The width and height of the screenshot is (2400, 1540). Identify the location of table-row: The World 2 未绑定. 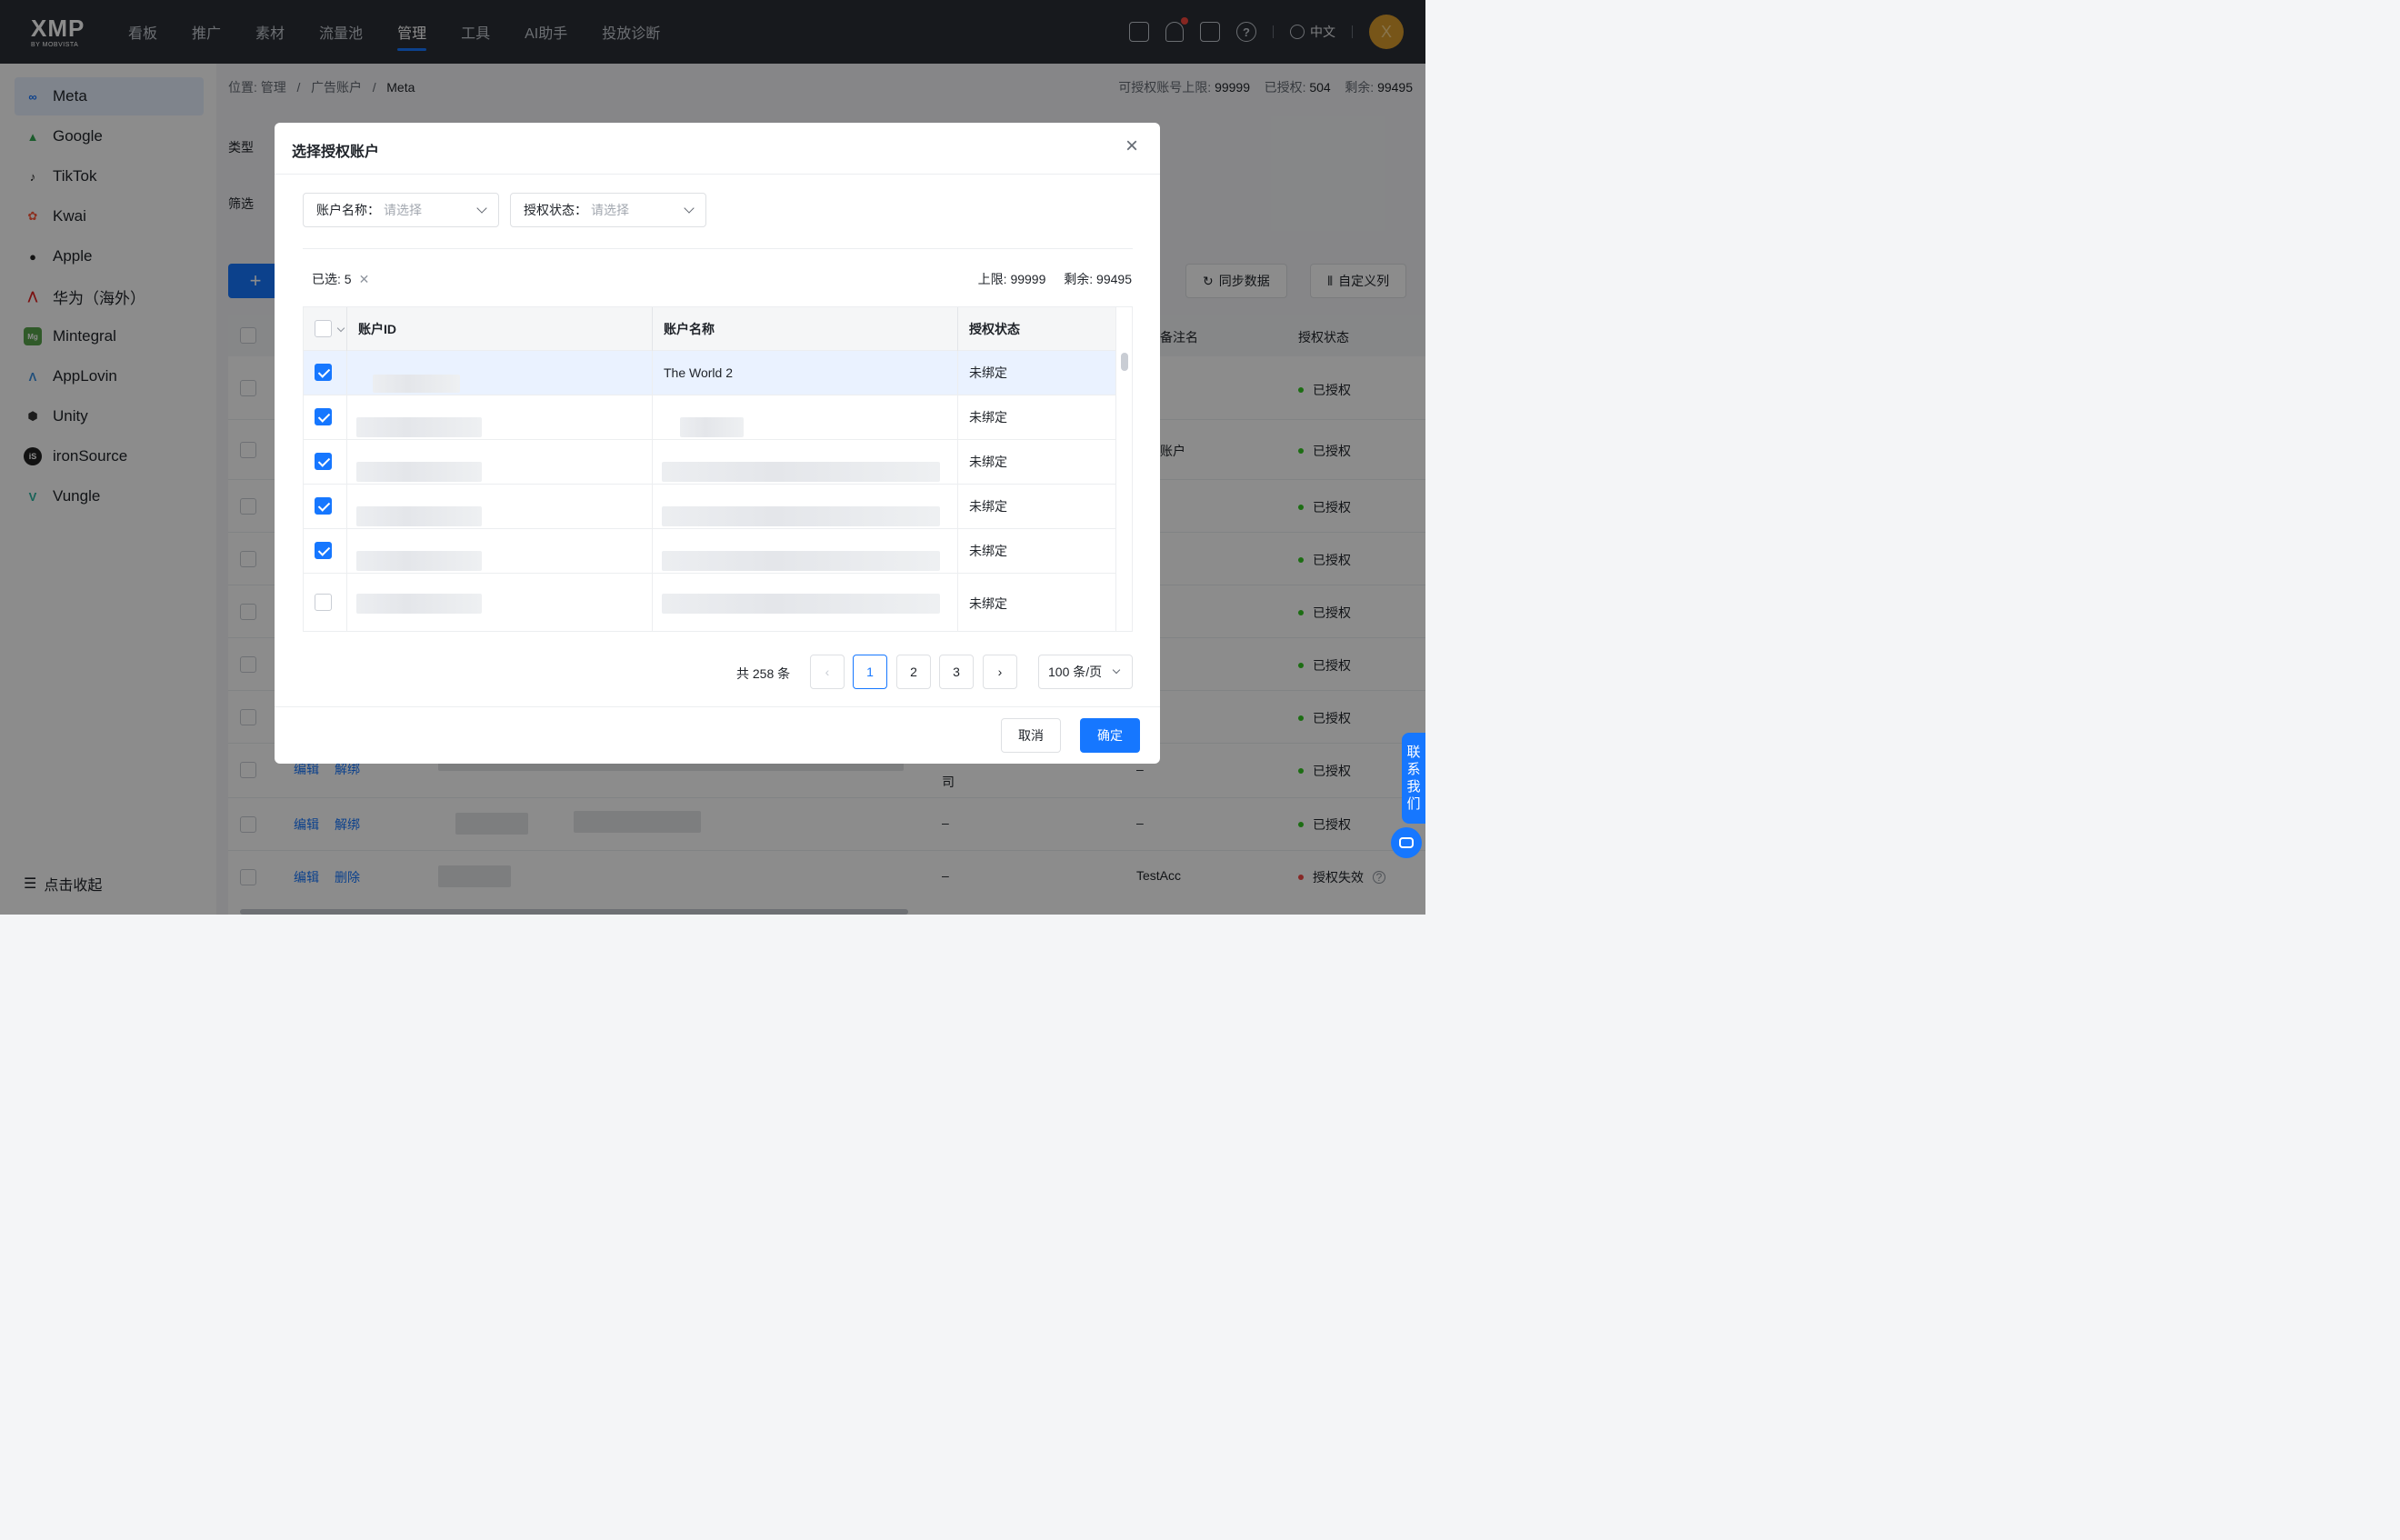
(710, 373).